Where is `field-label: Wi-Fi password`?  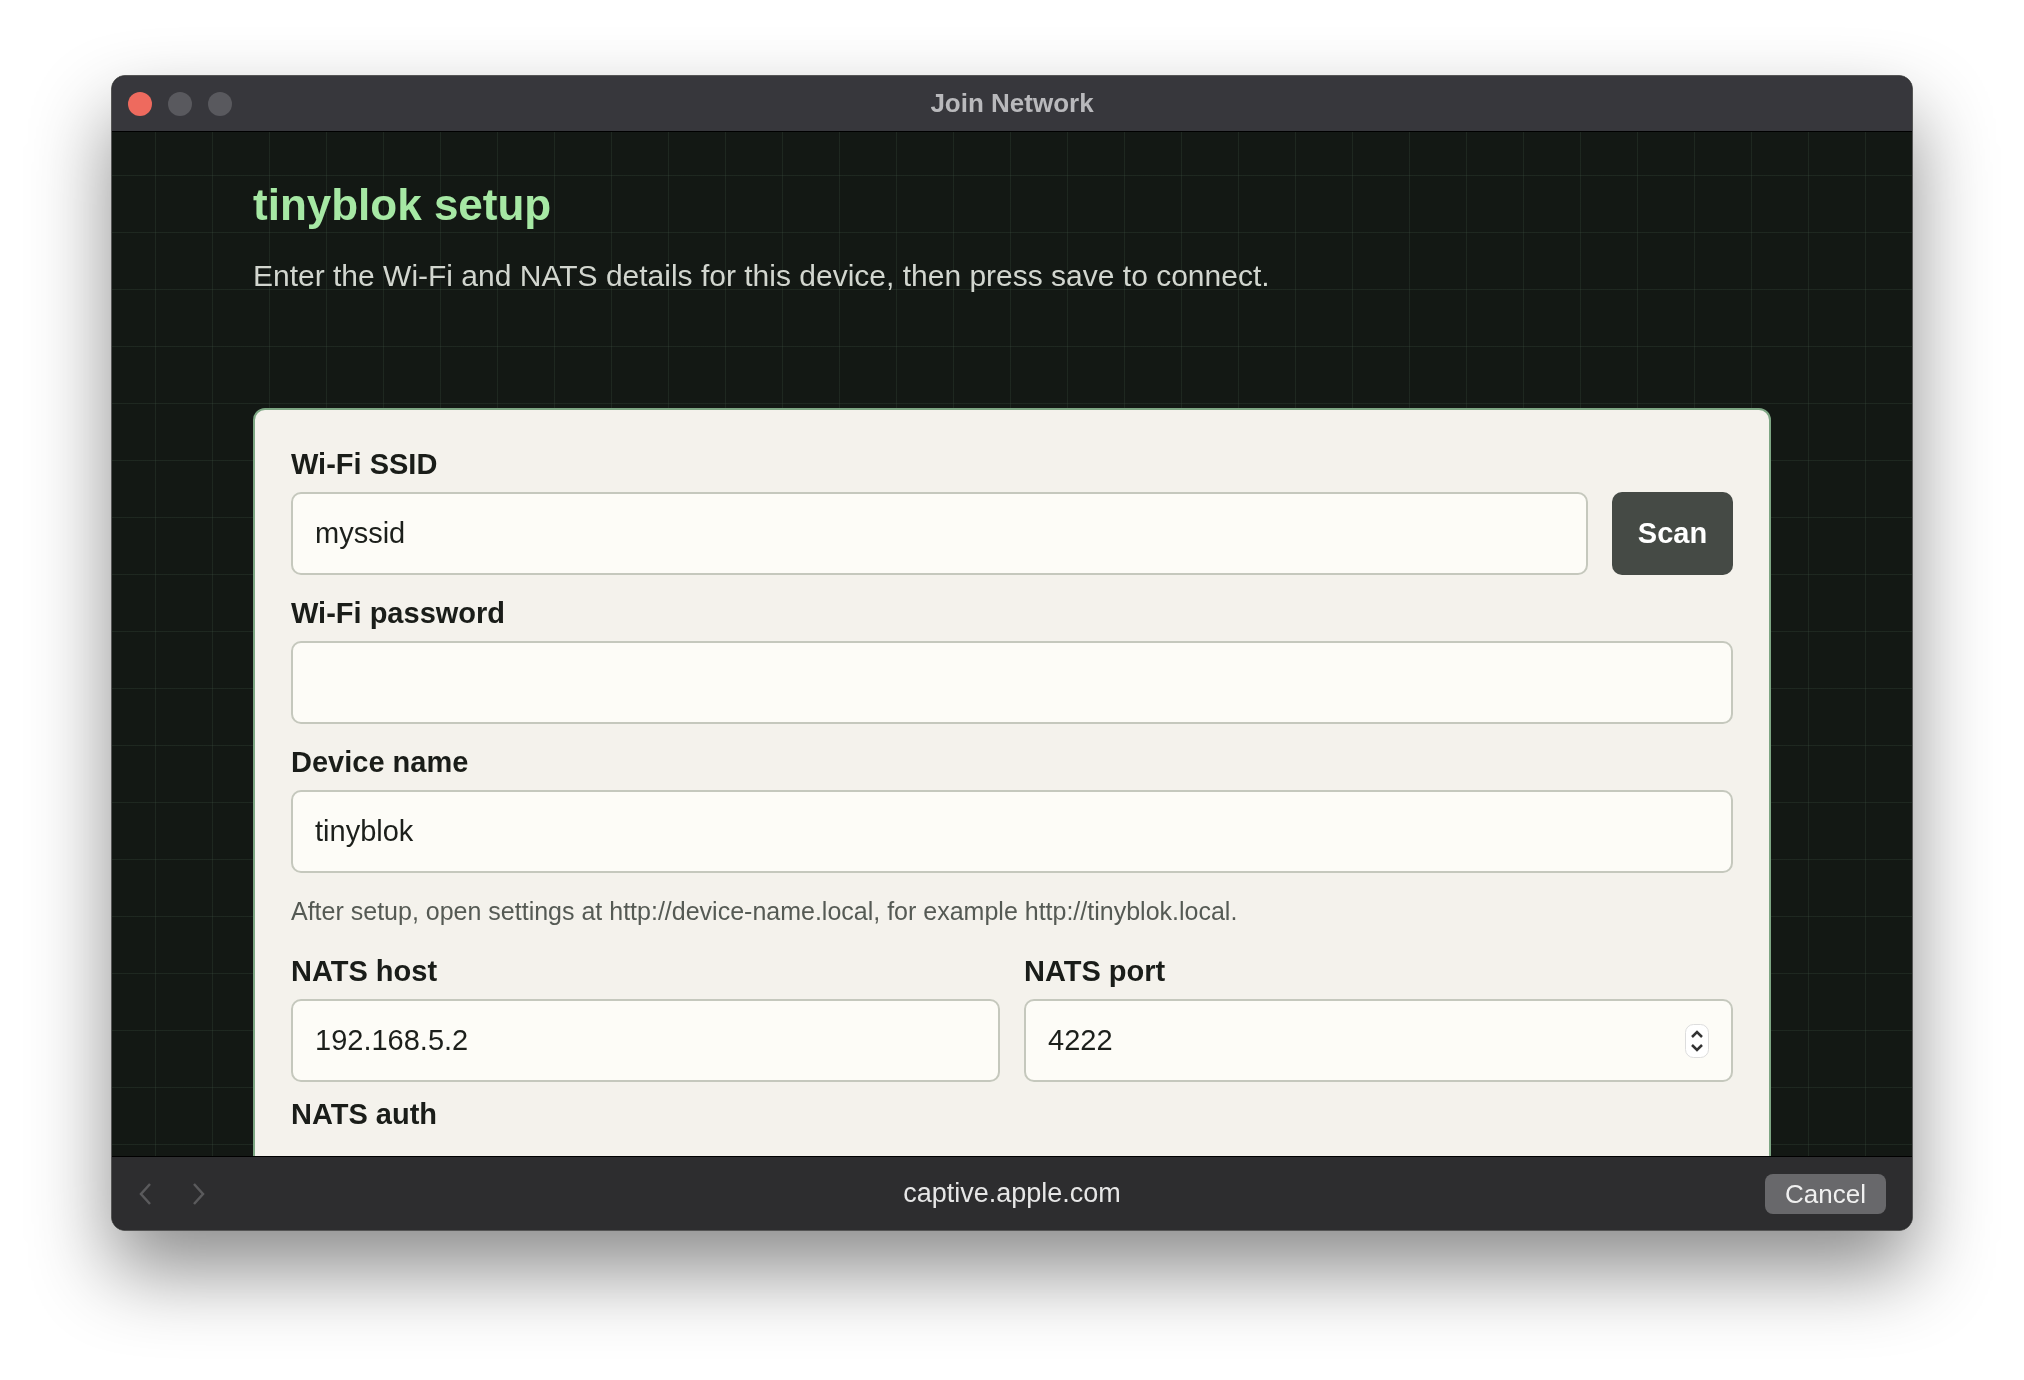
field-label: Wi-Fi password is located at coordinates (399, 613).